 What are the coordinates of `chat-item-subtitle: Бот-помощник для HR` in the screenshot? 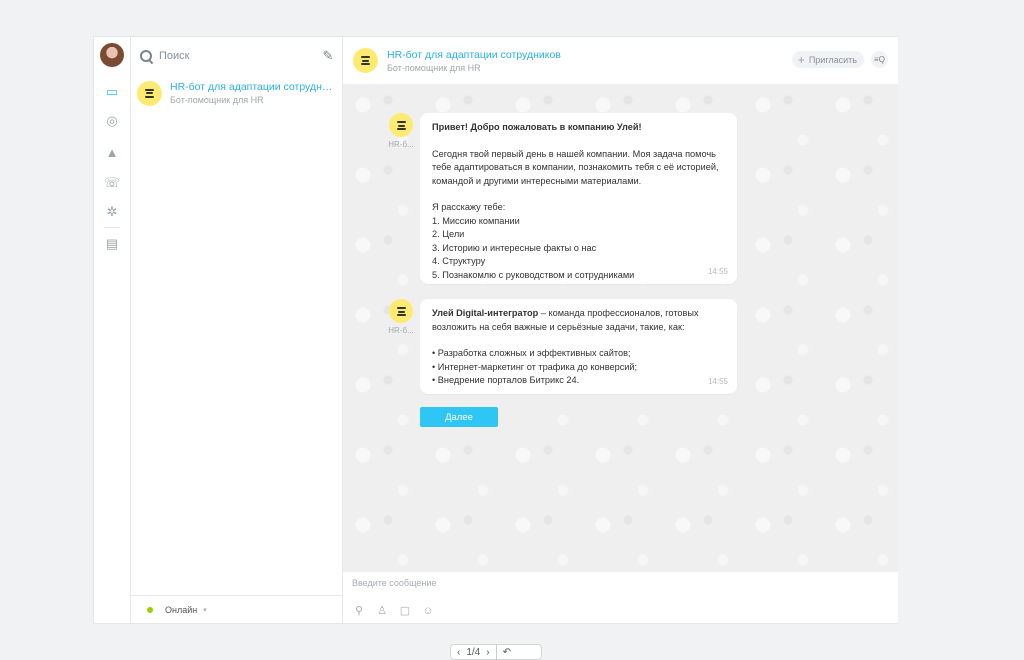 It's located at (217, 100).